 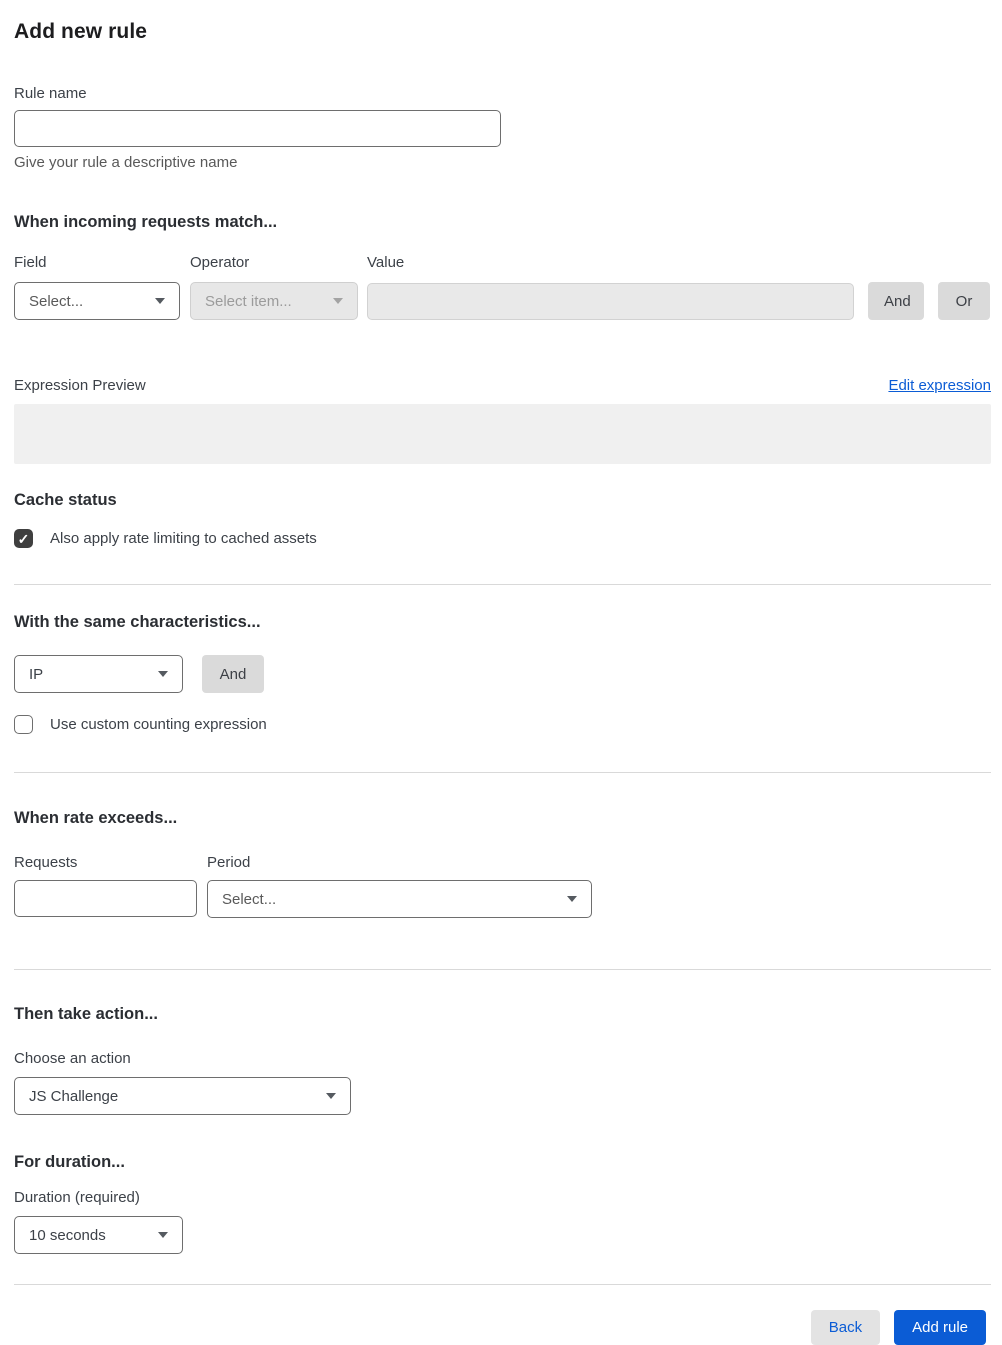 I want to click on value-label: Value, so click(x=386, y=262).